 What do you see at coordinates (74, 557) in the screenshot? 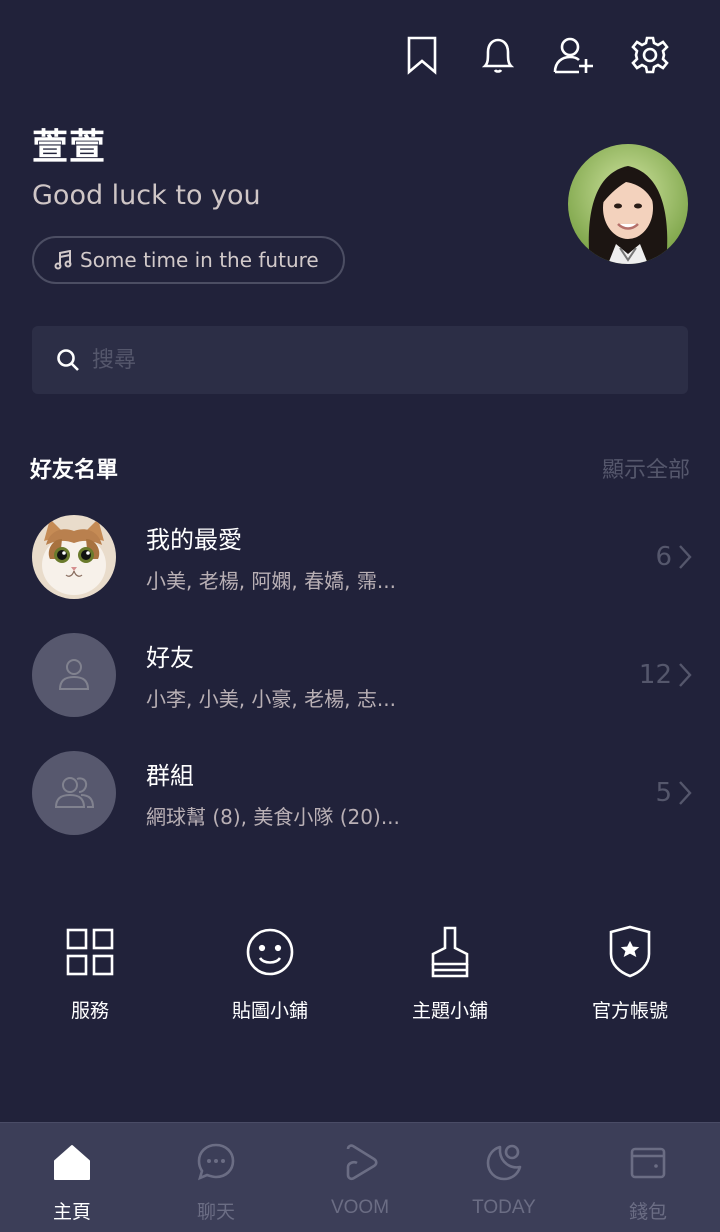
I see `favorites-avatar` at bounding box center [74, 557].